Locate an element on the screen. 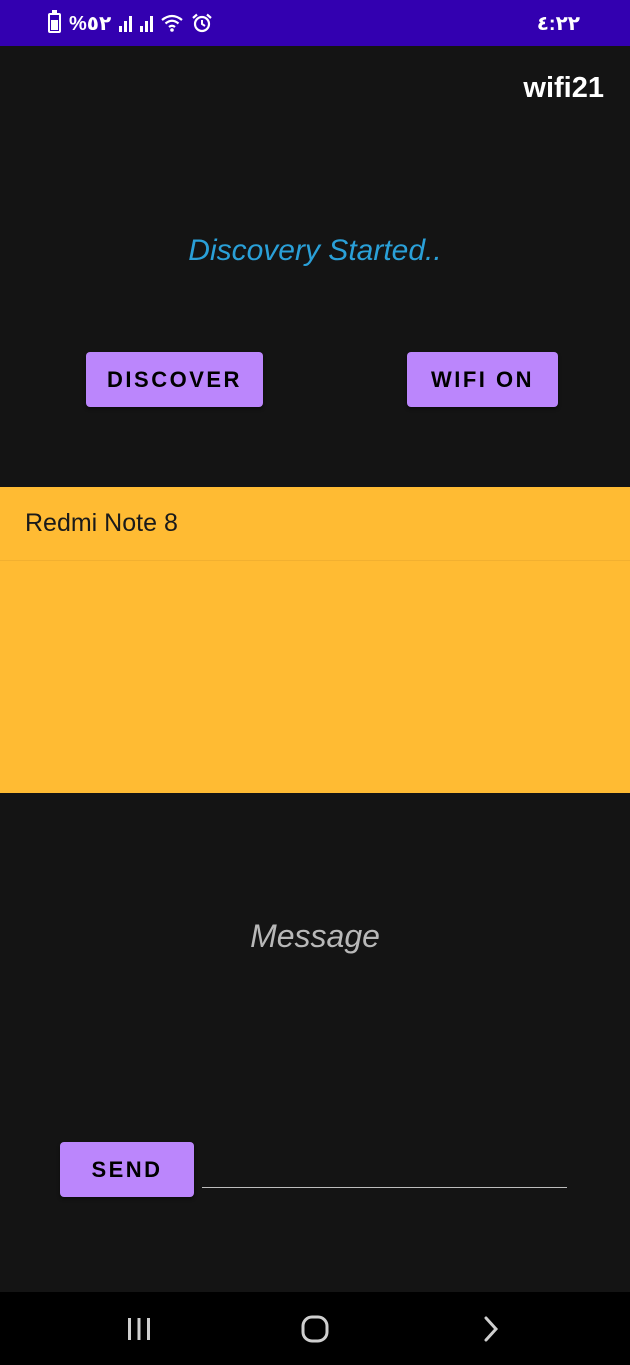  discovery-status-text: Discovery Started.. is located at coordinates (315, 250).